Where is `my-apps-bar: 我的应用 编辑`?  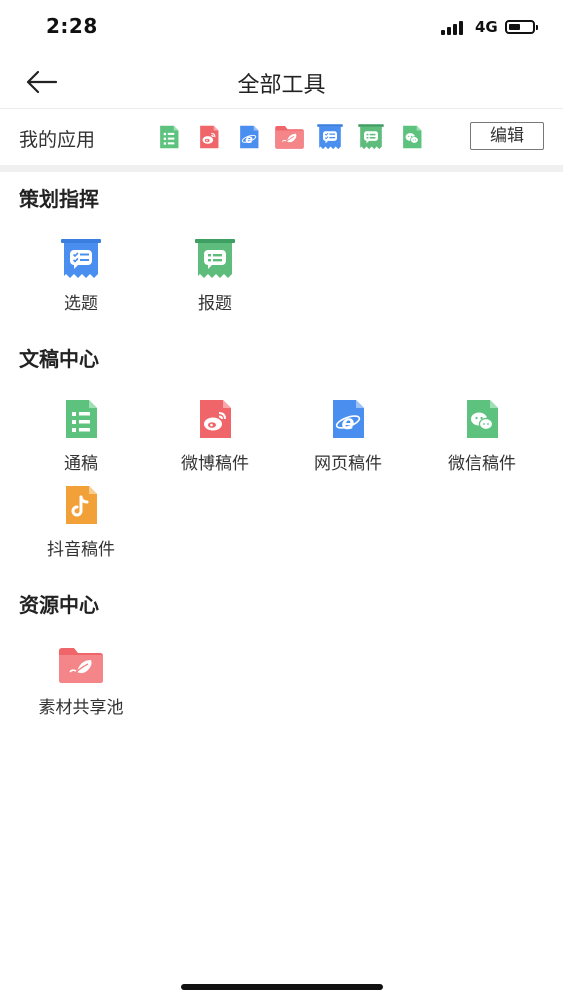 my-apps-bar: 我的应用 编辑 is located at coordinates (281, 137).